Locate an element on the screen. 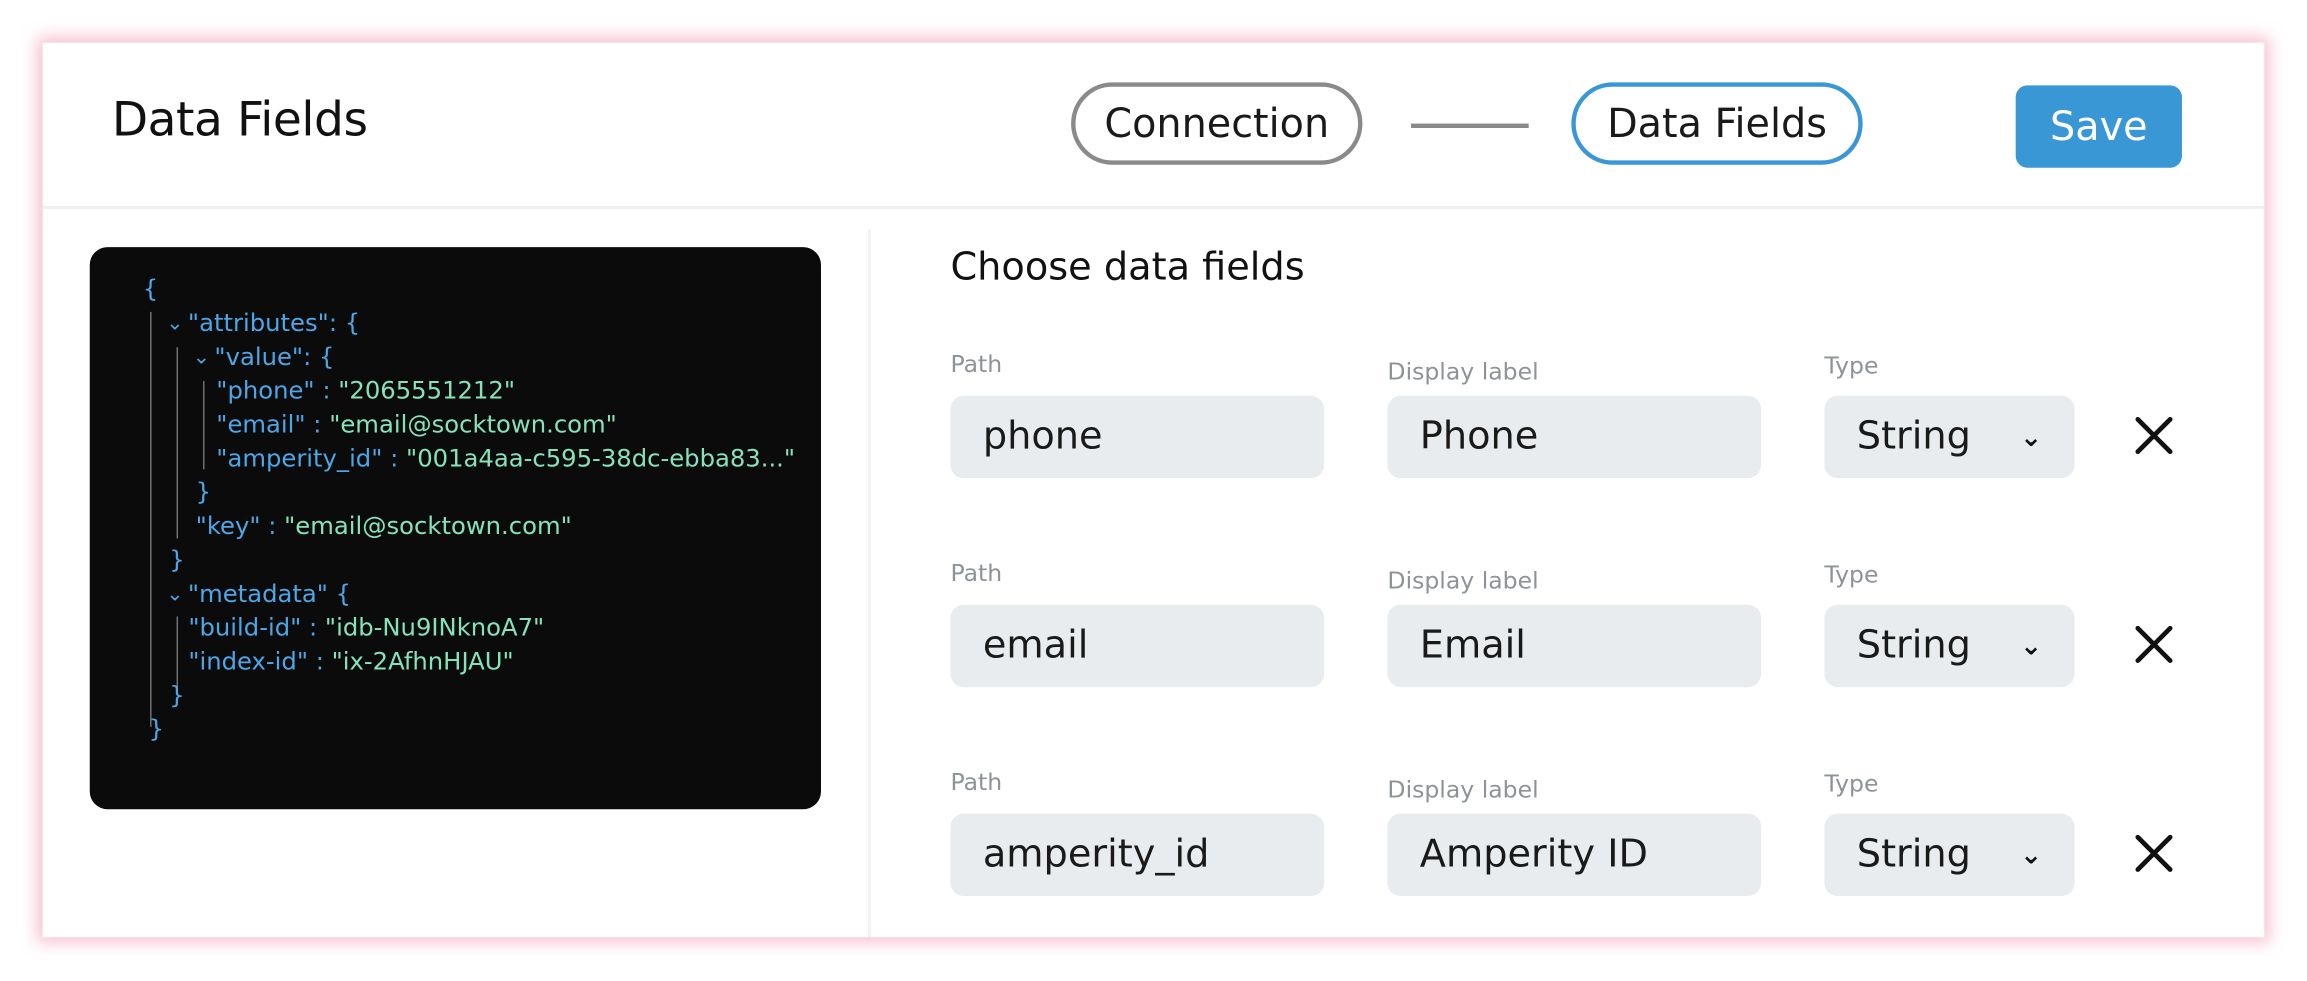 The width and height of the screenshot is (2307, 981). json-line: "index-id" : "ix-2AfhnHJAU" is located at coordinates (350, 661).